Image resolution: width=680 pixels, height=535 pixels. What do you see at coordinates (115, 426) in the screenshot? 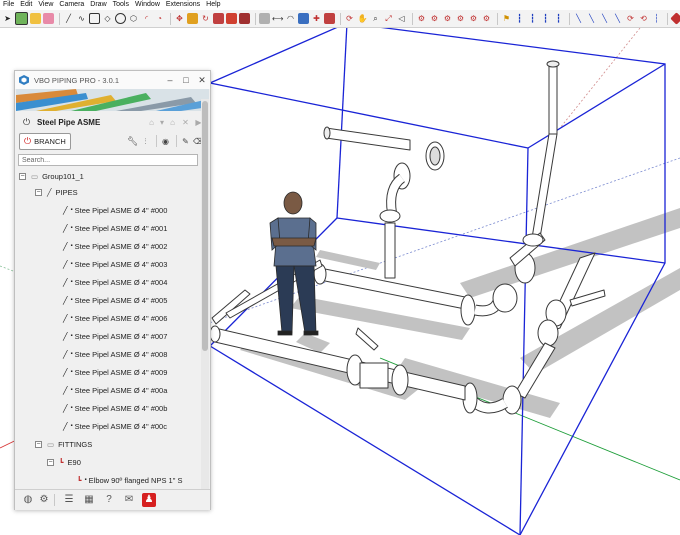
I see `tree-row-pipe: ╱ ▪ Stee Pipel ASME Ø 4" #00c` at bounding box center [115, 426].